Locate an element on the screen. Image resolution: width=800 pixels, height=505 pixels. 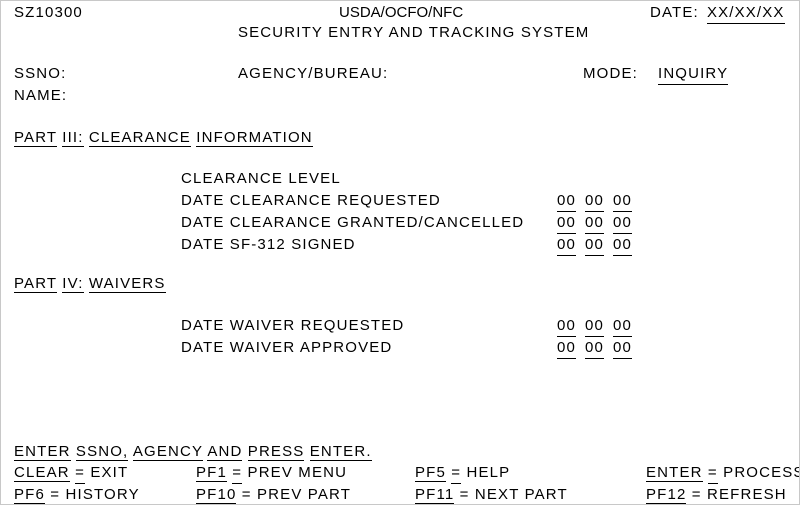
date-waiver-approved-label: DATE WAIVER APPROVED is located at coordinates (287, 347).